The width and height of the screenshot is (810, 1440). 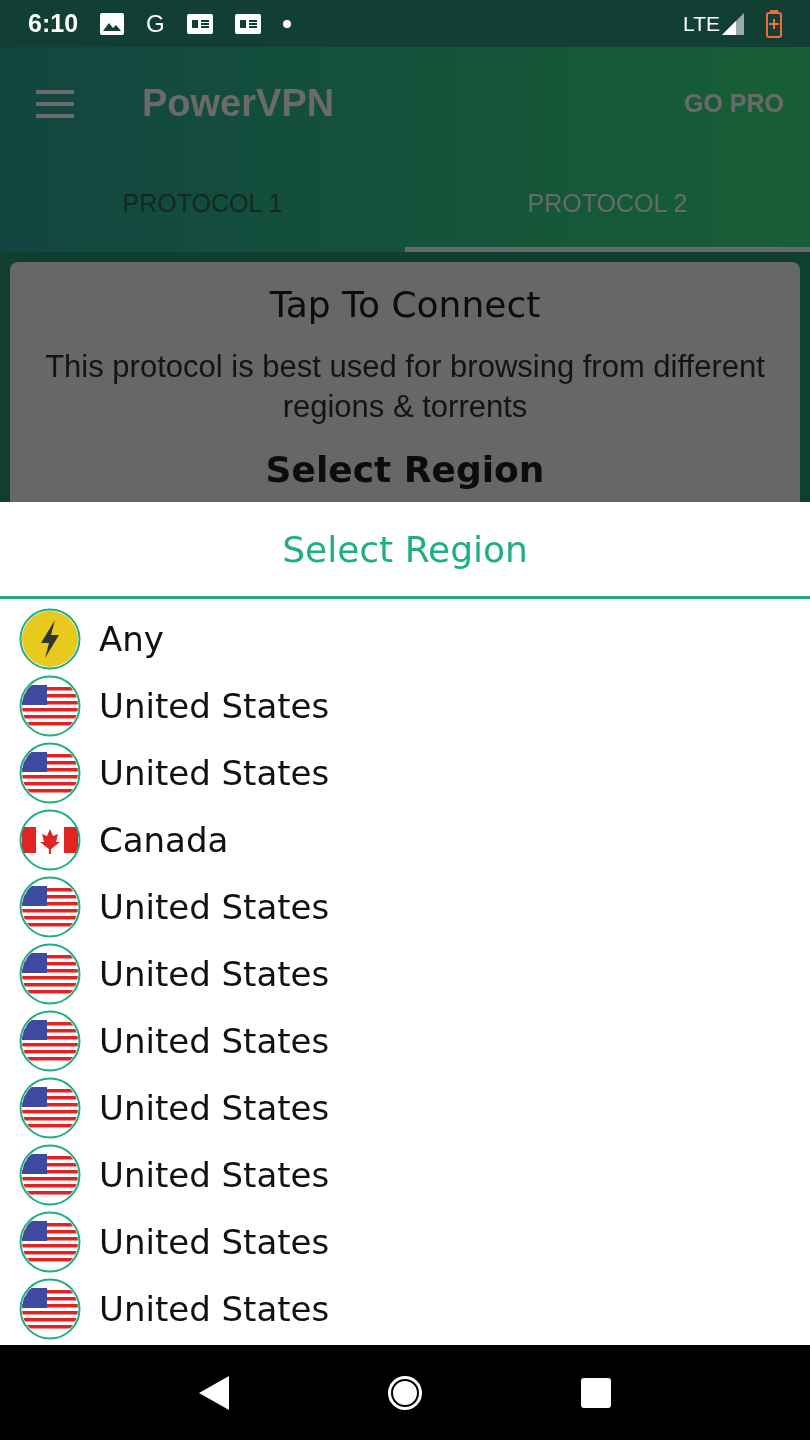 What do you see at coordinates (112, 23) in the screenshot?
I see `image-icon` at bounding box center [112, 23].